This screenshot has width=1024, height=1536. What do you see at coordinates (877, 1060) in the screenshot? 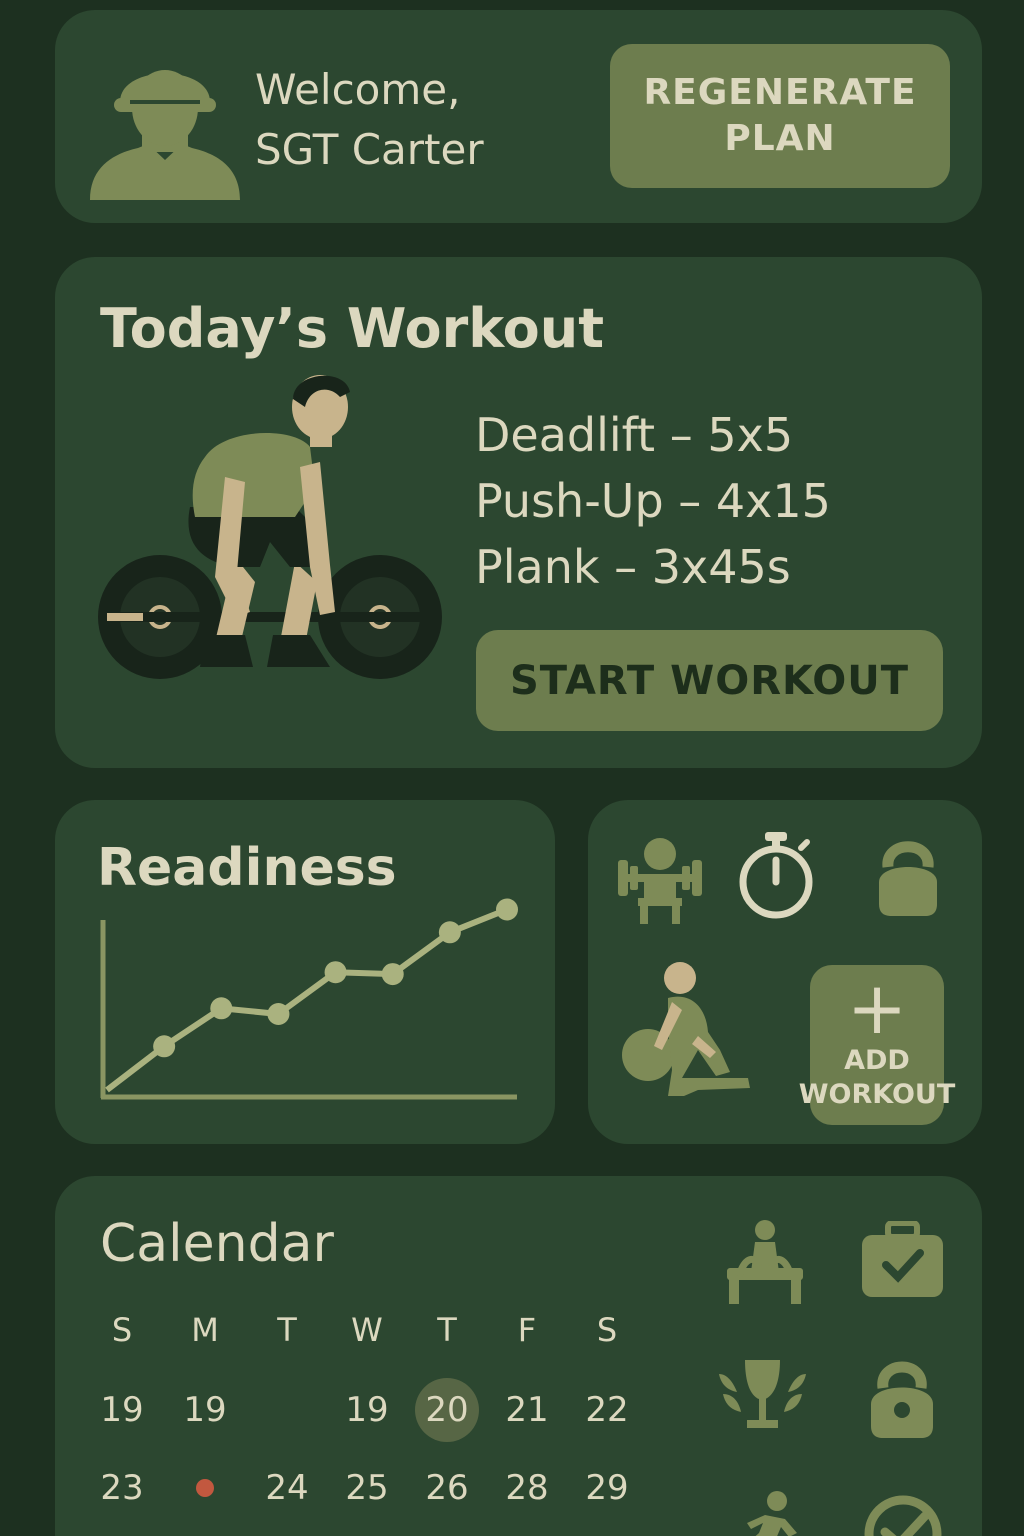
I see `add-workout-label-line1: ADD` at bounding box center [877, 1060].